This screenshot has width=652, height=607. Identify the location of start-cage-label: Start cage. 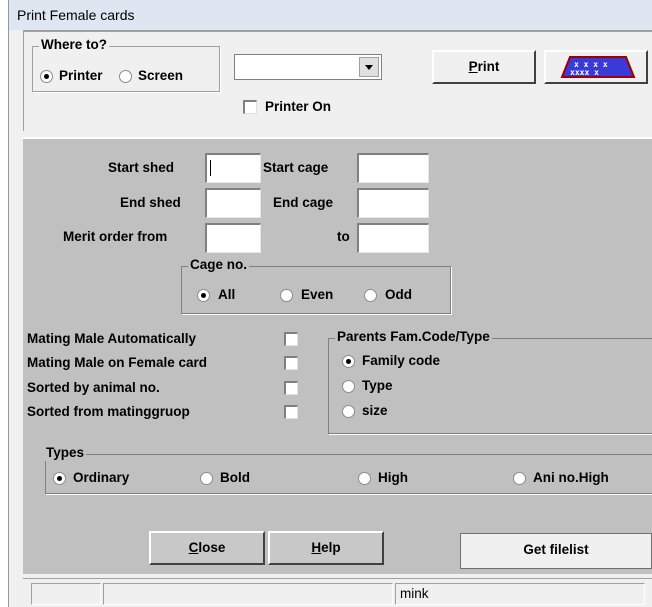
(296, 167).